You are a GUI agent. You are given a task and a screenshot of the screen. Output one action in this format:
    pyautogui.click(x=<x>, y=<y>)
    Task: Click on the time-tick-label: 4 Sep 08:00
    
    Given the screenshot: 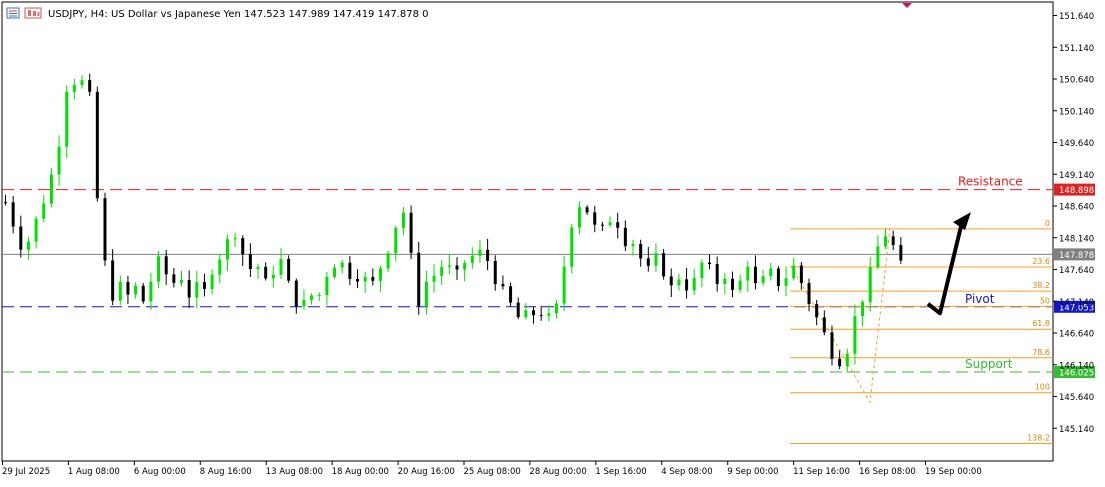 What is the action you would take?
    pyautogui.click(x=686, y=472)
    